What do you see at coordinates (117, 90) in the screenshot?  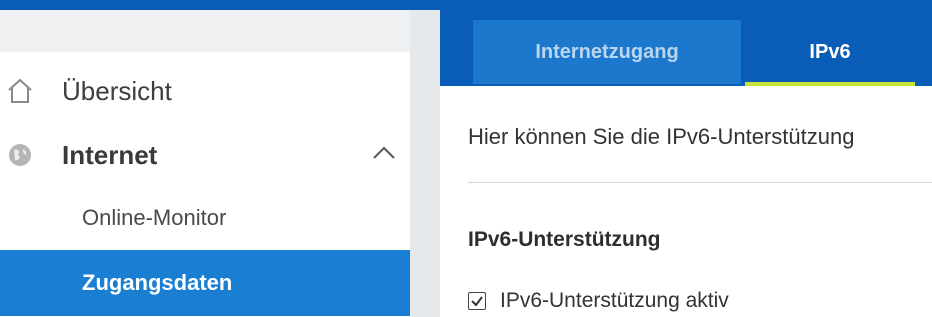 I see `sidebar-item-label: Übersicht` at bounding box center [117, 90].